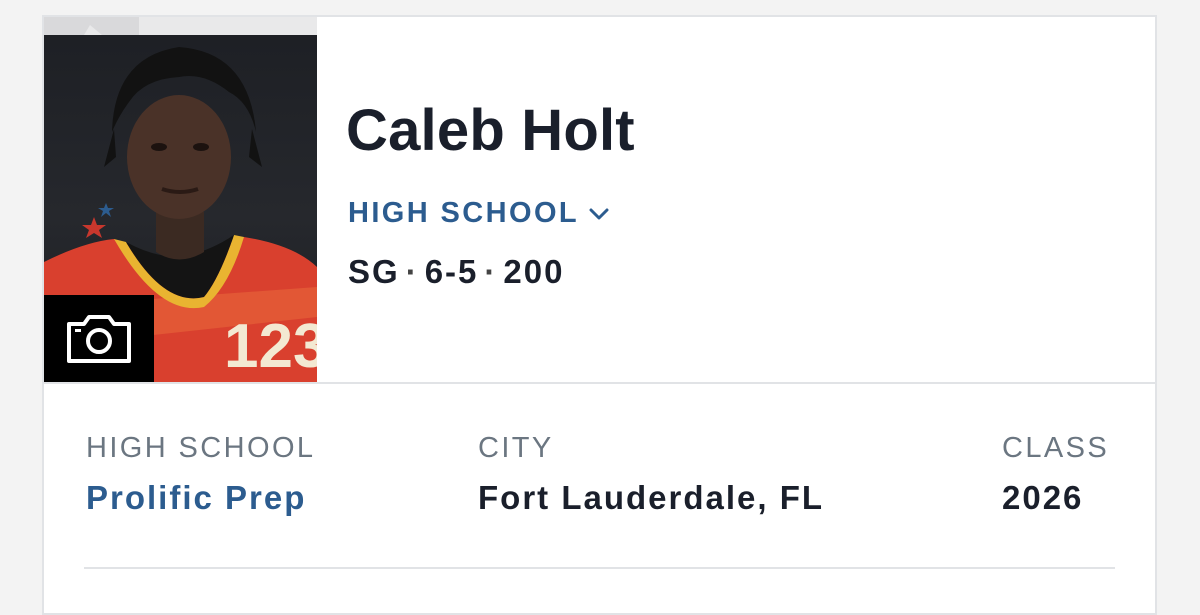  Describe the element at coordinates (651, 497) in the screenshot. I see `city-value: Fort Lauderdale, FL` at that location.